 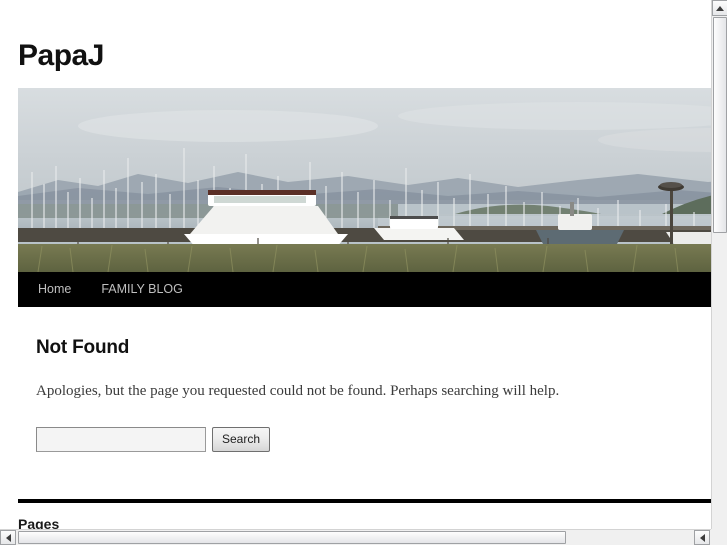 I want to click on primary-navigation: Home FAMILY BLOG, so click(x=364, y=289).